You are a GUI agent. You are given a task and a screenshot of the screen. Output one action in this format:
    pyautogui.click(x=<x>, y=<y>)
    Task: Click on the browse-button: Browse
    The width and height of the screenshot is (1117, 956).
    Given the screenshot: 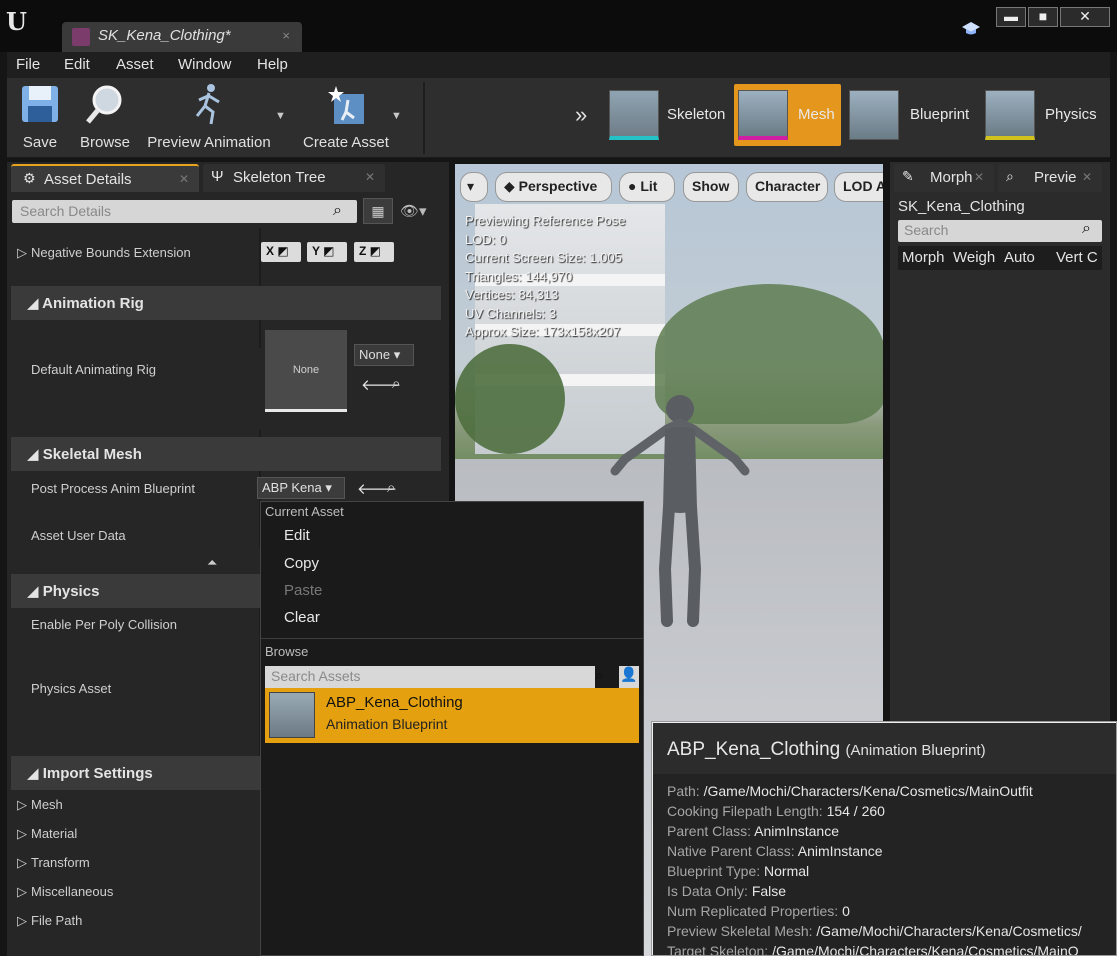 What is the action you would take?
    pyautogui.click(x=105, y=118)
    